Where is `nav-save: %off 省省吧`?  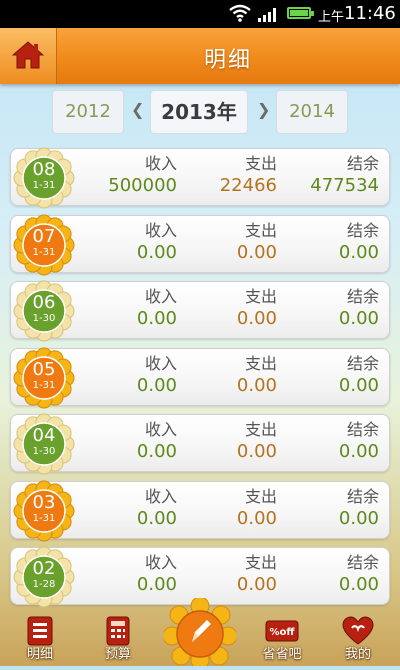 nav-save: %off 省省吧 is located at coordinates (282, 640).